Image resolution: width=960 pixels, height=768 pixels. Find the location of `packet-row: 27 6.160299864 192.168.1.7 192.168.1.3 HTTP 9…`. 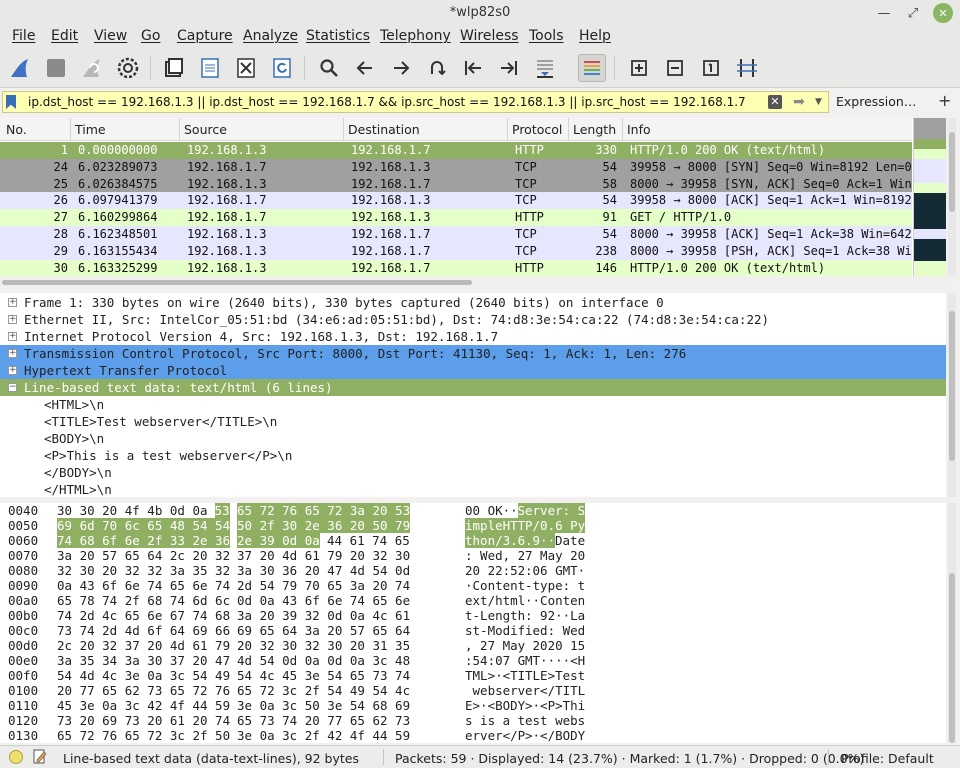

packet-row: 27 6.160299864 192.168.1.7 192.168.1.3 HTTP 9… is located at coordinates (456, 218).